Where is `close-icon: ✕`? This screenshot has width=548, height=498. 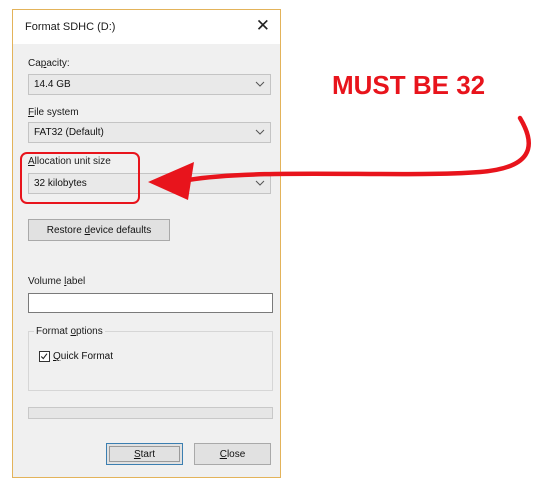
close-icon: ✕ is located at coordinates (263, 26).